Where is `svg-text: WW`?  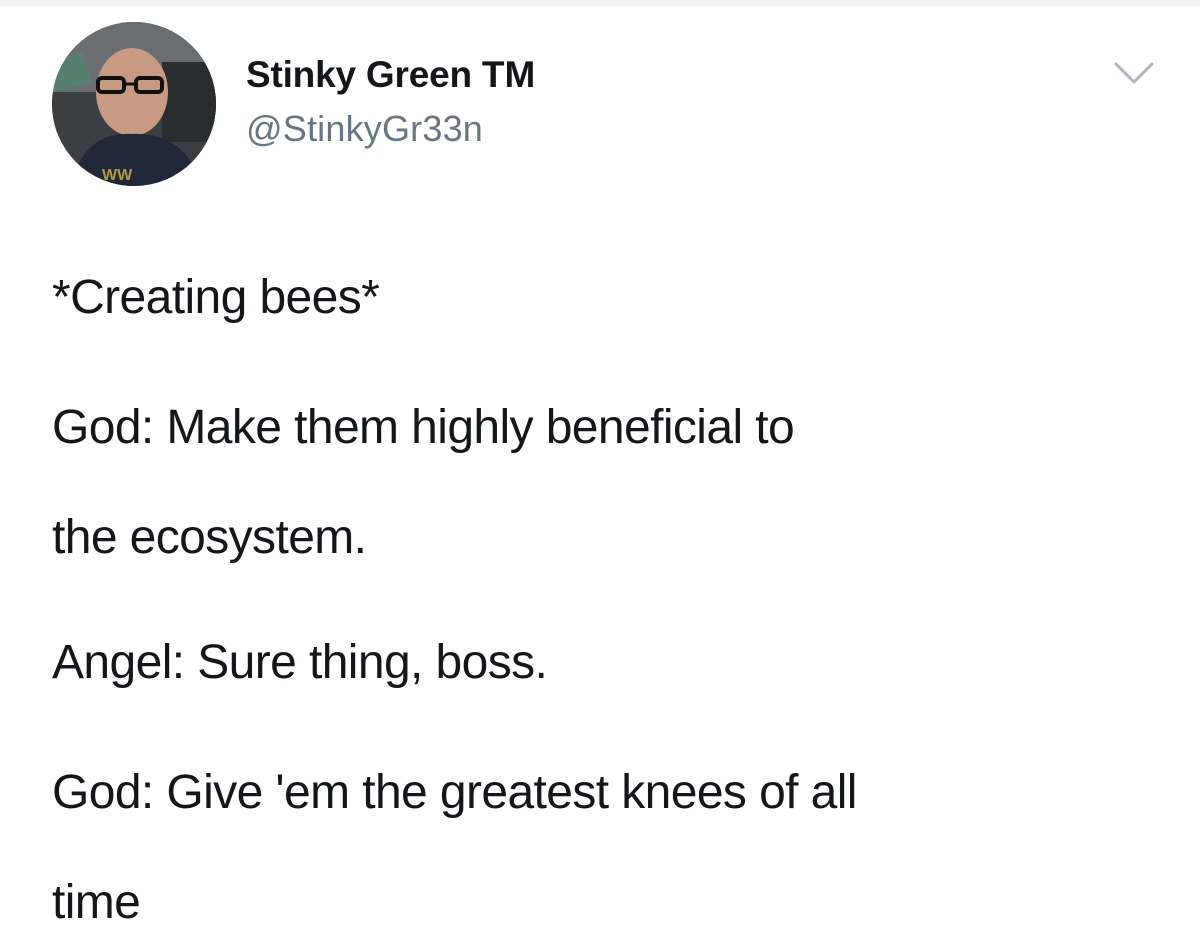
svg-text: WW is located at coordinates (117, 175).